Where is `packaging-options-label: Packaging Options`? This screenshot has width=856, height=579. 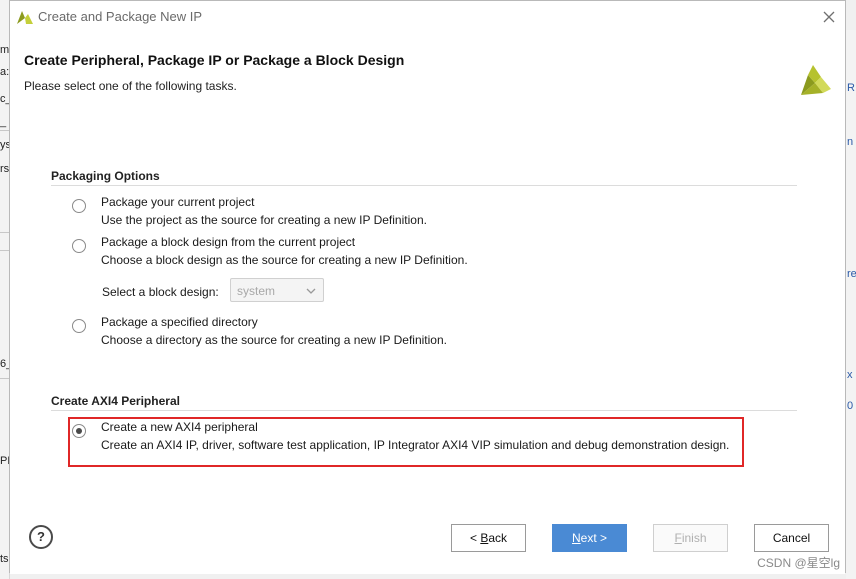
packaging-options-label: Packaging Options is located at coordinates (105, 176).